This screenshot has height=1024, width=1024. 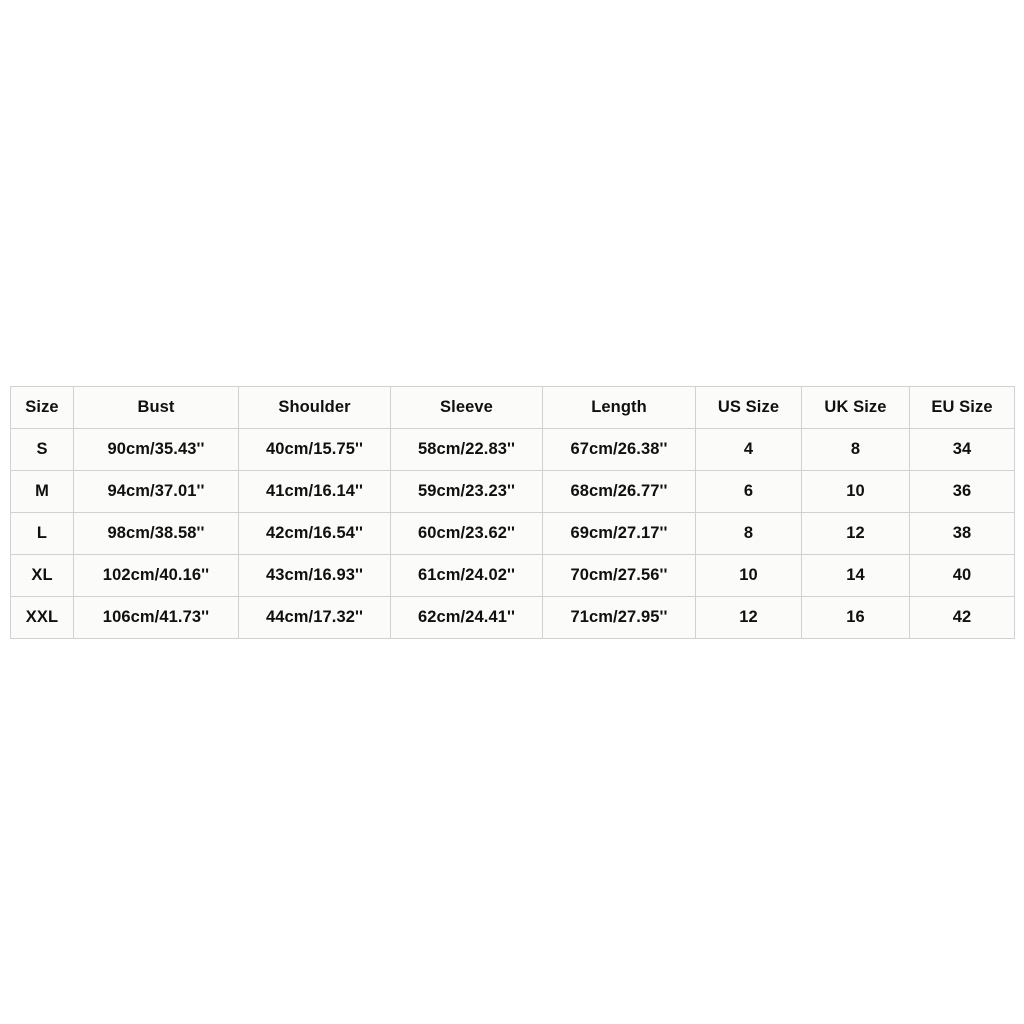 I want to click on cell-us-size: 6, so click(x=748, y=491).